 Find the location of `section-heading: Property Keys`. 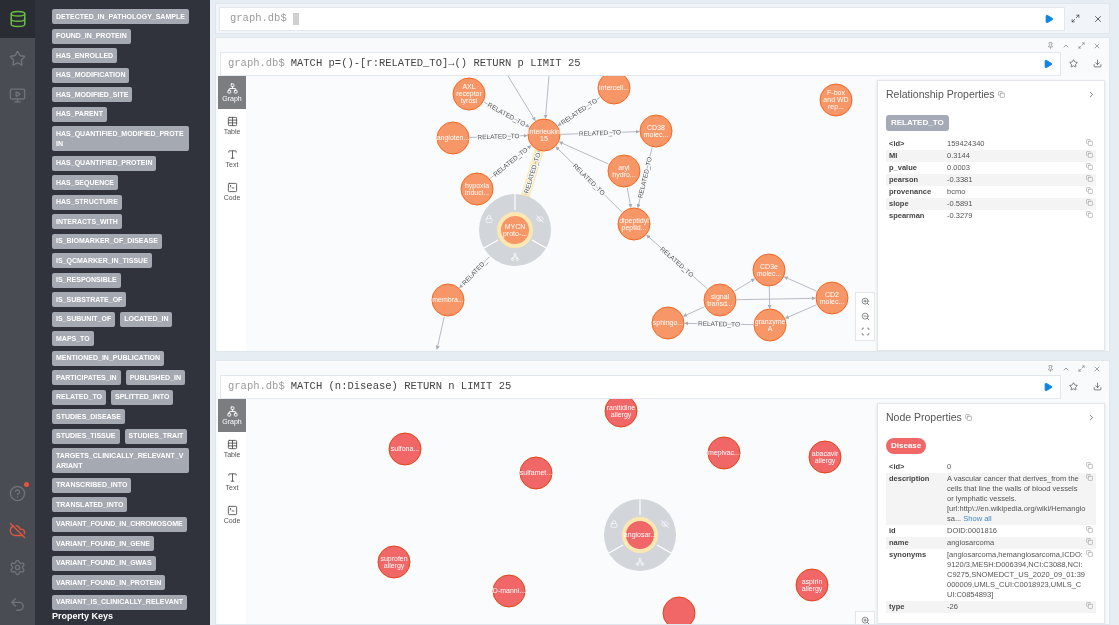

section-heading: Property Keys is located at coordinates (83, 616).